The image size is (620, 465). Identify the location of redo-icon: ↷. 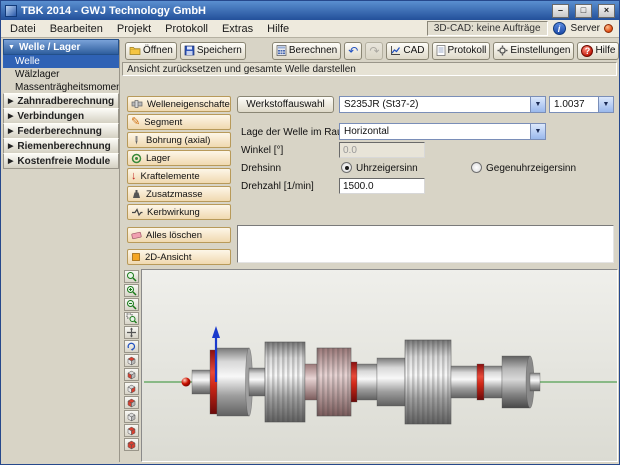
(374, 50).